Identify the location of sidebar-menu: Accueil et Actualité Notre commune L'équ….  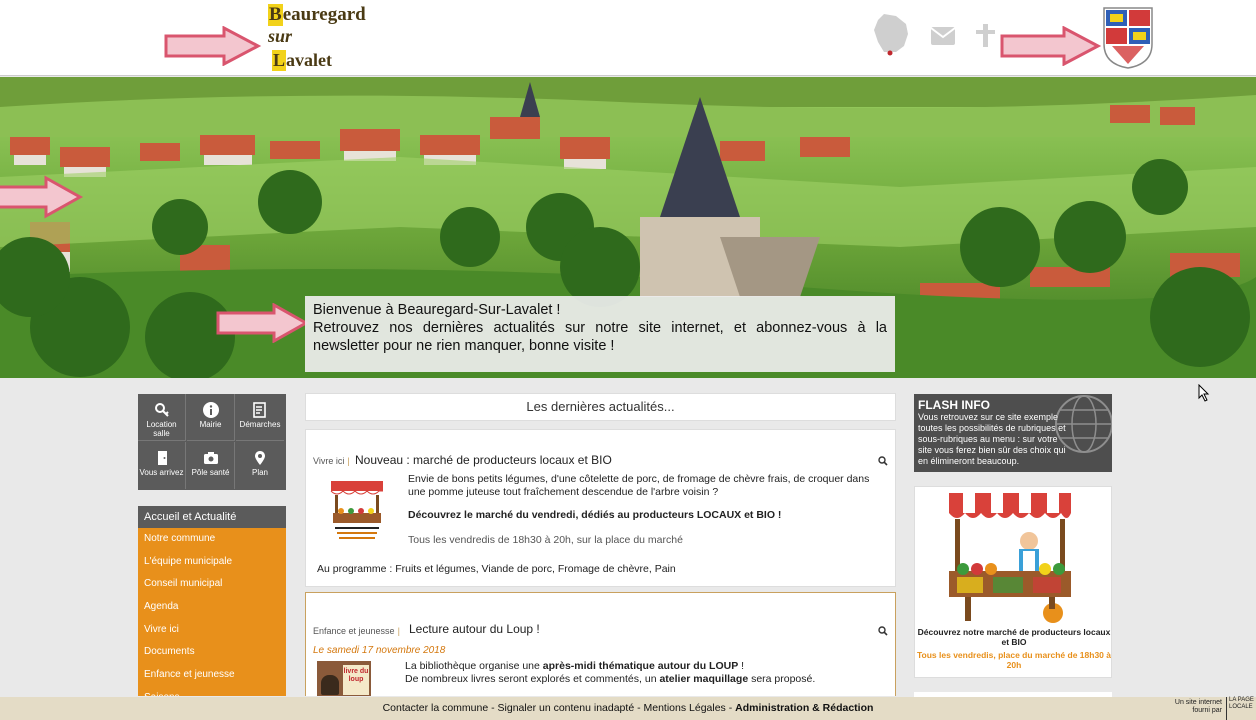
(212, 601).